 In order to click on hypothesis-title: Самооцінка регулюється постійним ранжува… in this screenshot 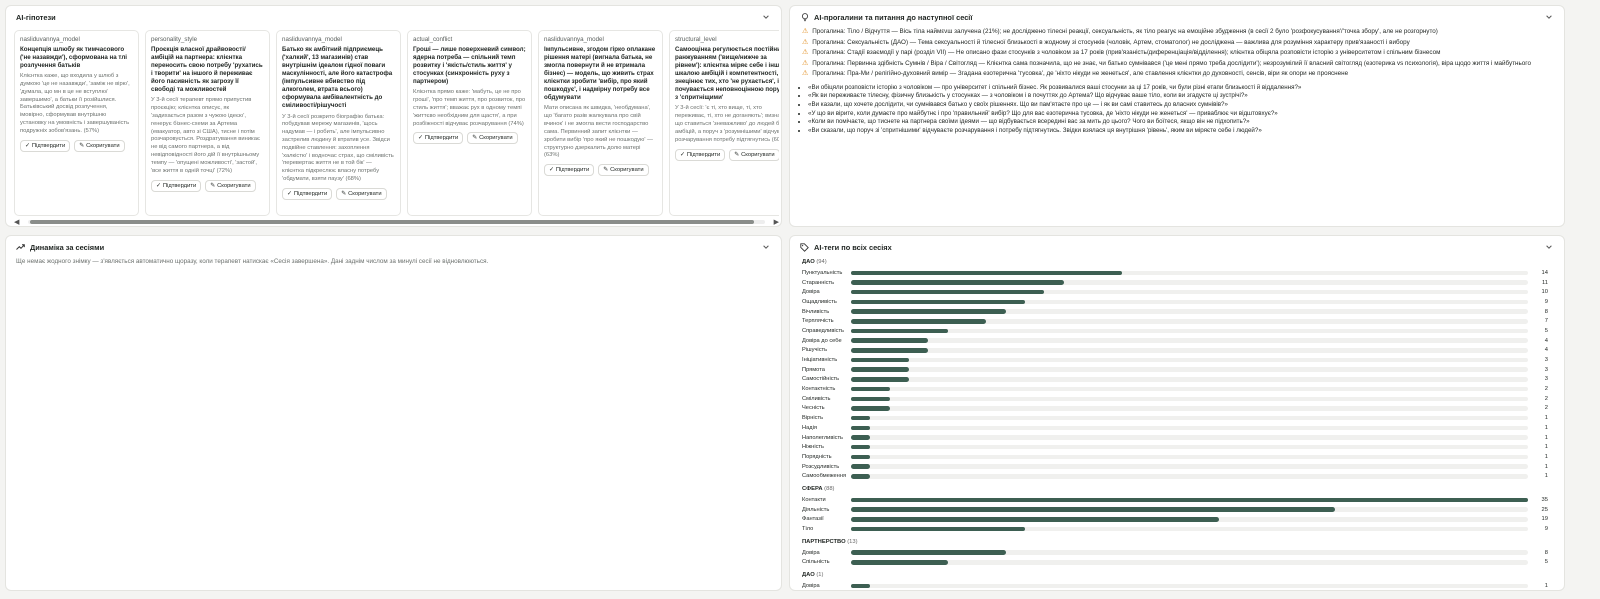, I will do `click(727, 74)`.